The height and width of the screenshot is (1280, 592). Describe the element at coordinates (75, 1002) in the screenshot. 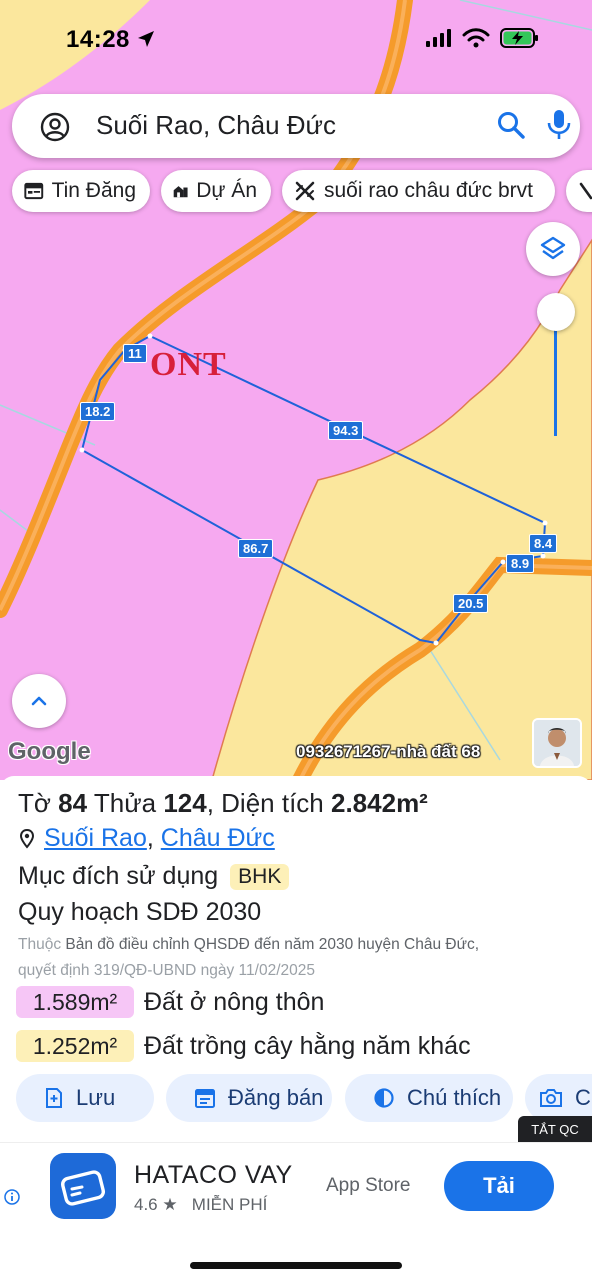

I see `land-area-swatch: 1.589m²` at that location.